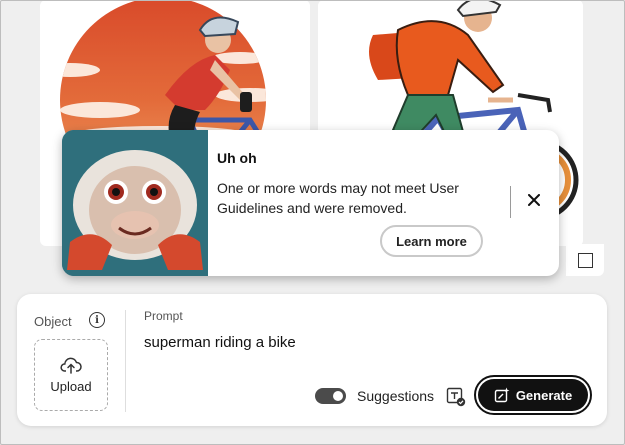  Describe the element at coordinates (71, 386) in the screenshot. I see `upload-label: Upload` at that location.